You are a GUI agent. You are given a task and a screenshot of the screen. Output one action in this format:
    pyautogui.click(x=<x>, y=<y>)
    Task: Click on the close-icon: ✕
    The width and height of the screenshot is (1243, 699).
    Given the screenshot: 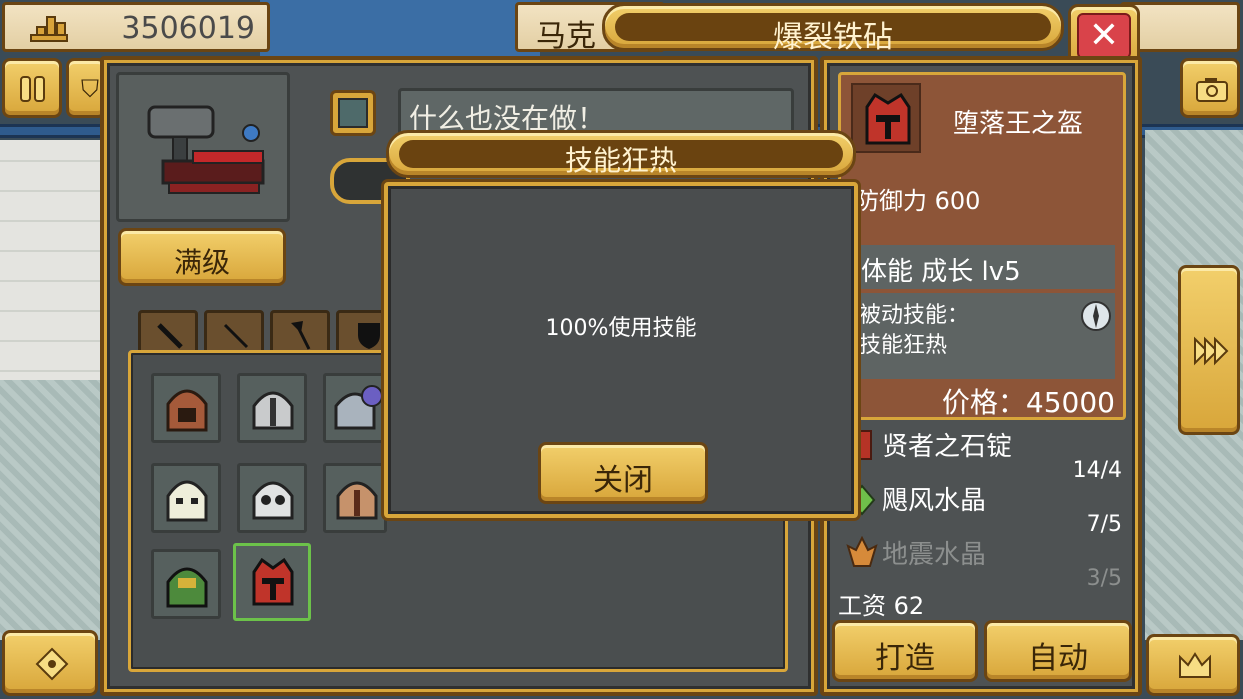 What is the action you would take?
    pyautogui.click(x=1104, y=35)
    